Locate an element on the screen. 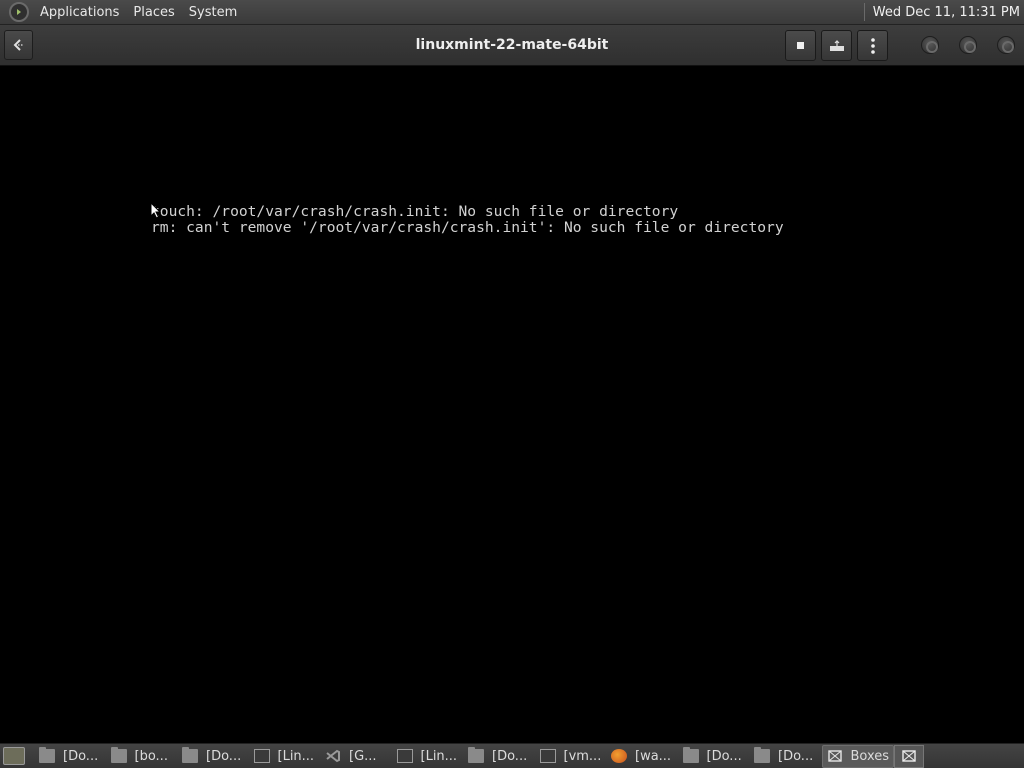 This screenshot has width=1024, height=768. minimize-icon is located at coordinates (930, 45).